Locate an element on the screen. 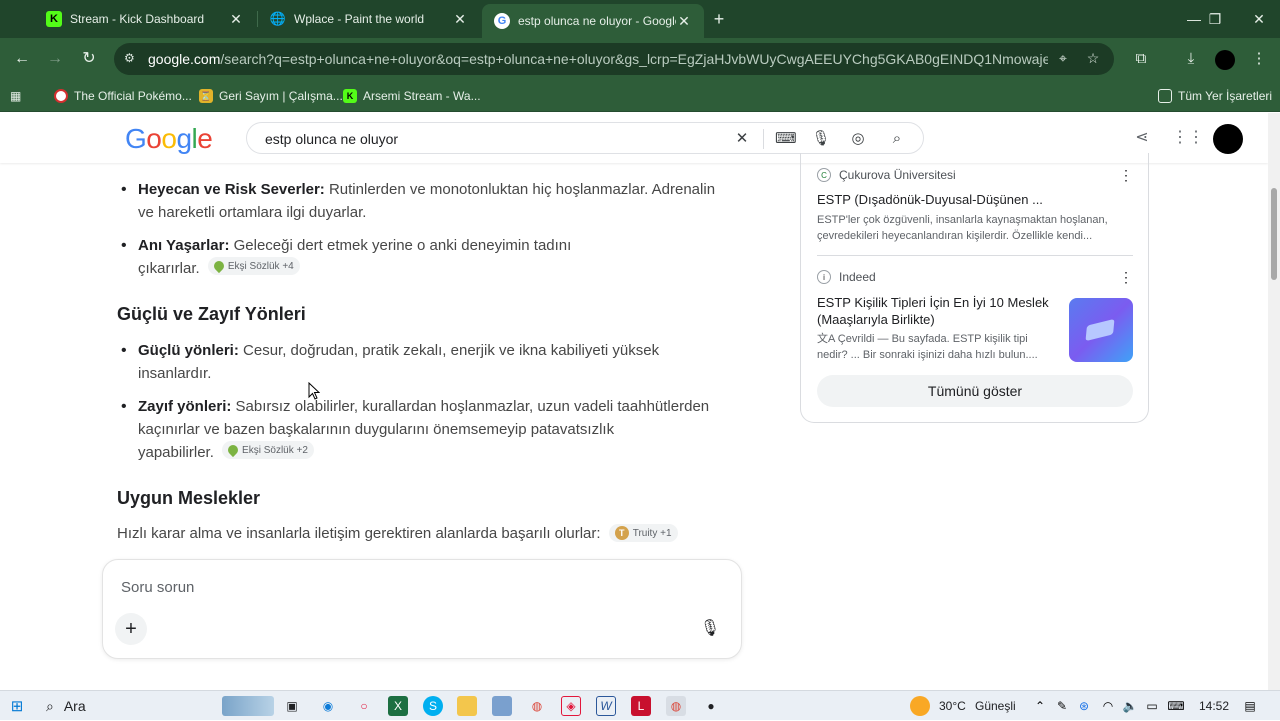  back-icon: ← is located at coordinates (22, 59).